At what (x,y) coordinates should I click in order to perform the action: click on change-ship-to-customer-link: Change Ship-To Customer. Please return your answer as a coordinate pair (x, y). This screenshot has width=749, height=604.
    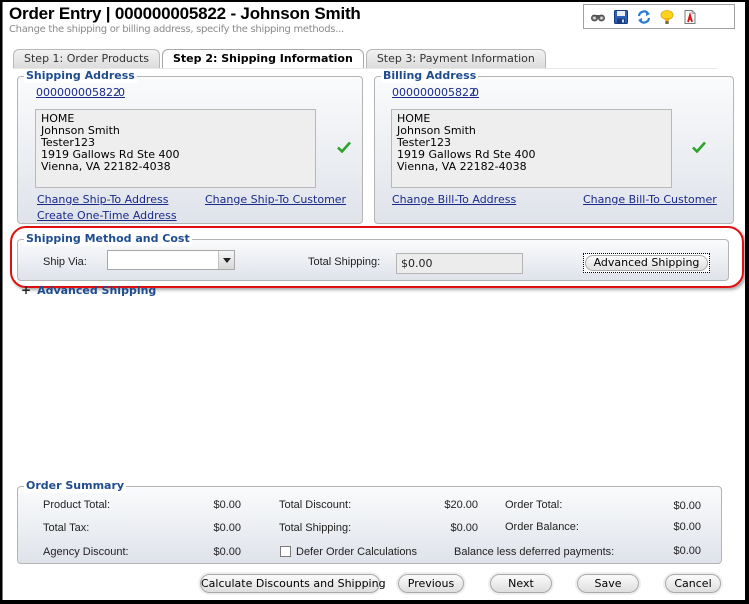
    Looking at the image, I should click on (275, 199).